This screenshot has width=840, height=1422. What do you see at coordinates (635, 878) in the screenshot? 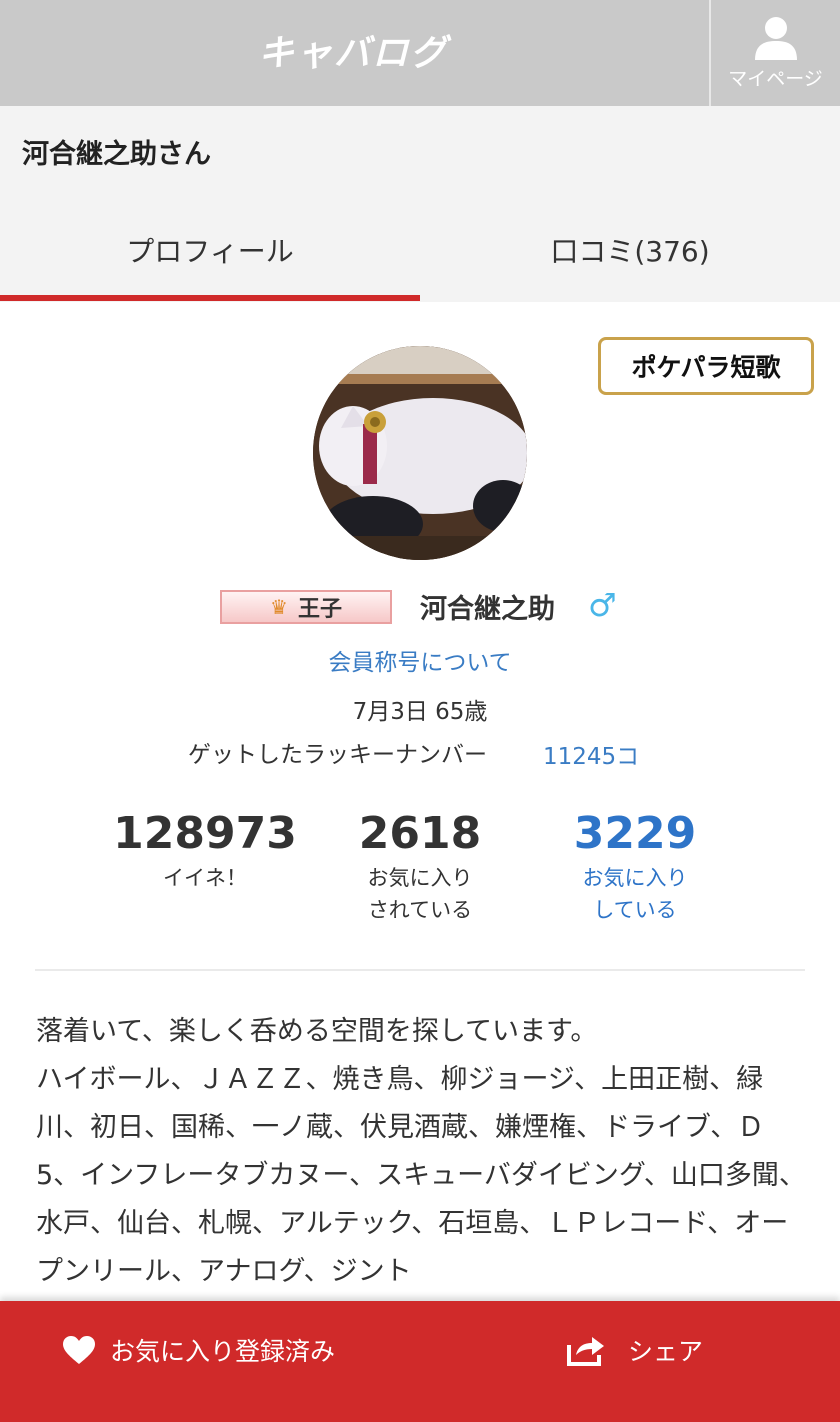
I see `stat-favoriting-label-1: お気に入り` at bounding box center [635, 878].